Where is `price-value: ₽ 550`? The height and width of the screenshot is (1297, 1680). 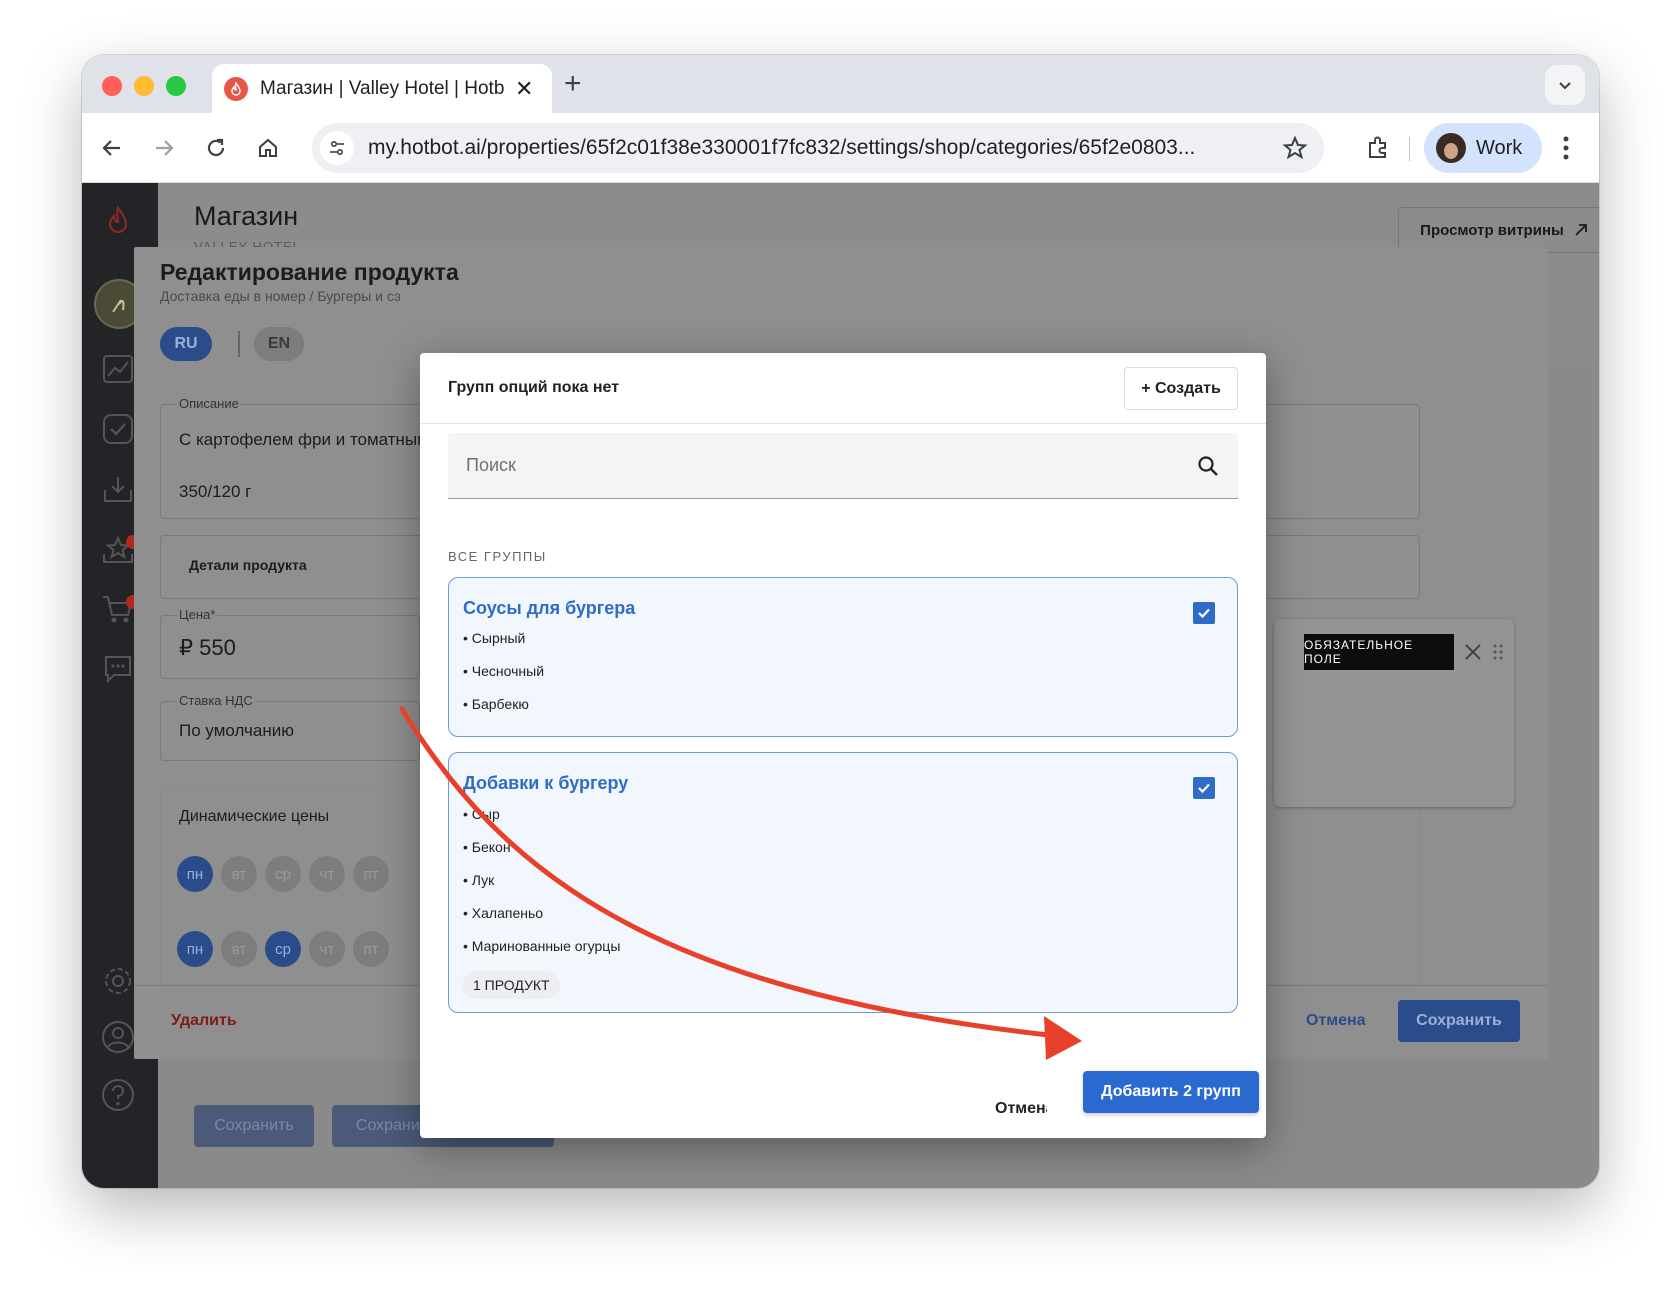
price-value: ₽ 550 is located at coordinates (207, 647).